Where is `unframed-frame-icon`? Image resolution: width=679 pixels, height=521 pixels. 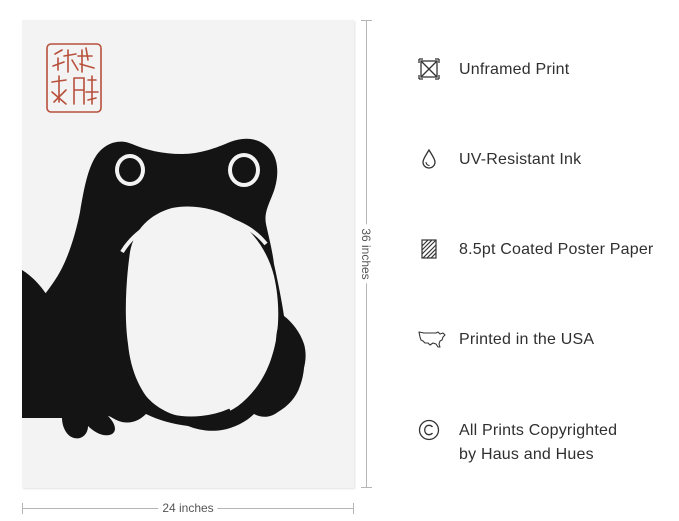
unframed-frame-icon is located at coordinates (432, 69).